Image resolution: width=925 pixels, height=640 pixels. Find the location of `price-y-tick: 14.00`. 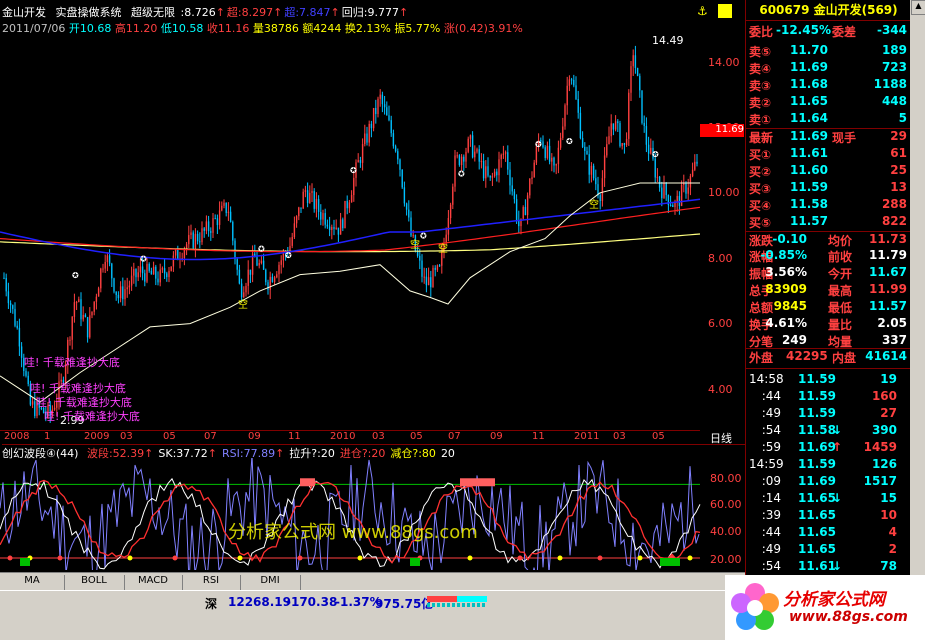

price-y-tick: 14.00 is located at coordinates (724, 62).